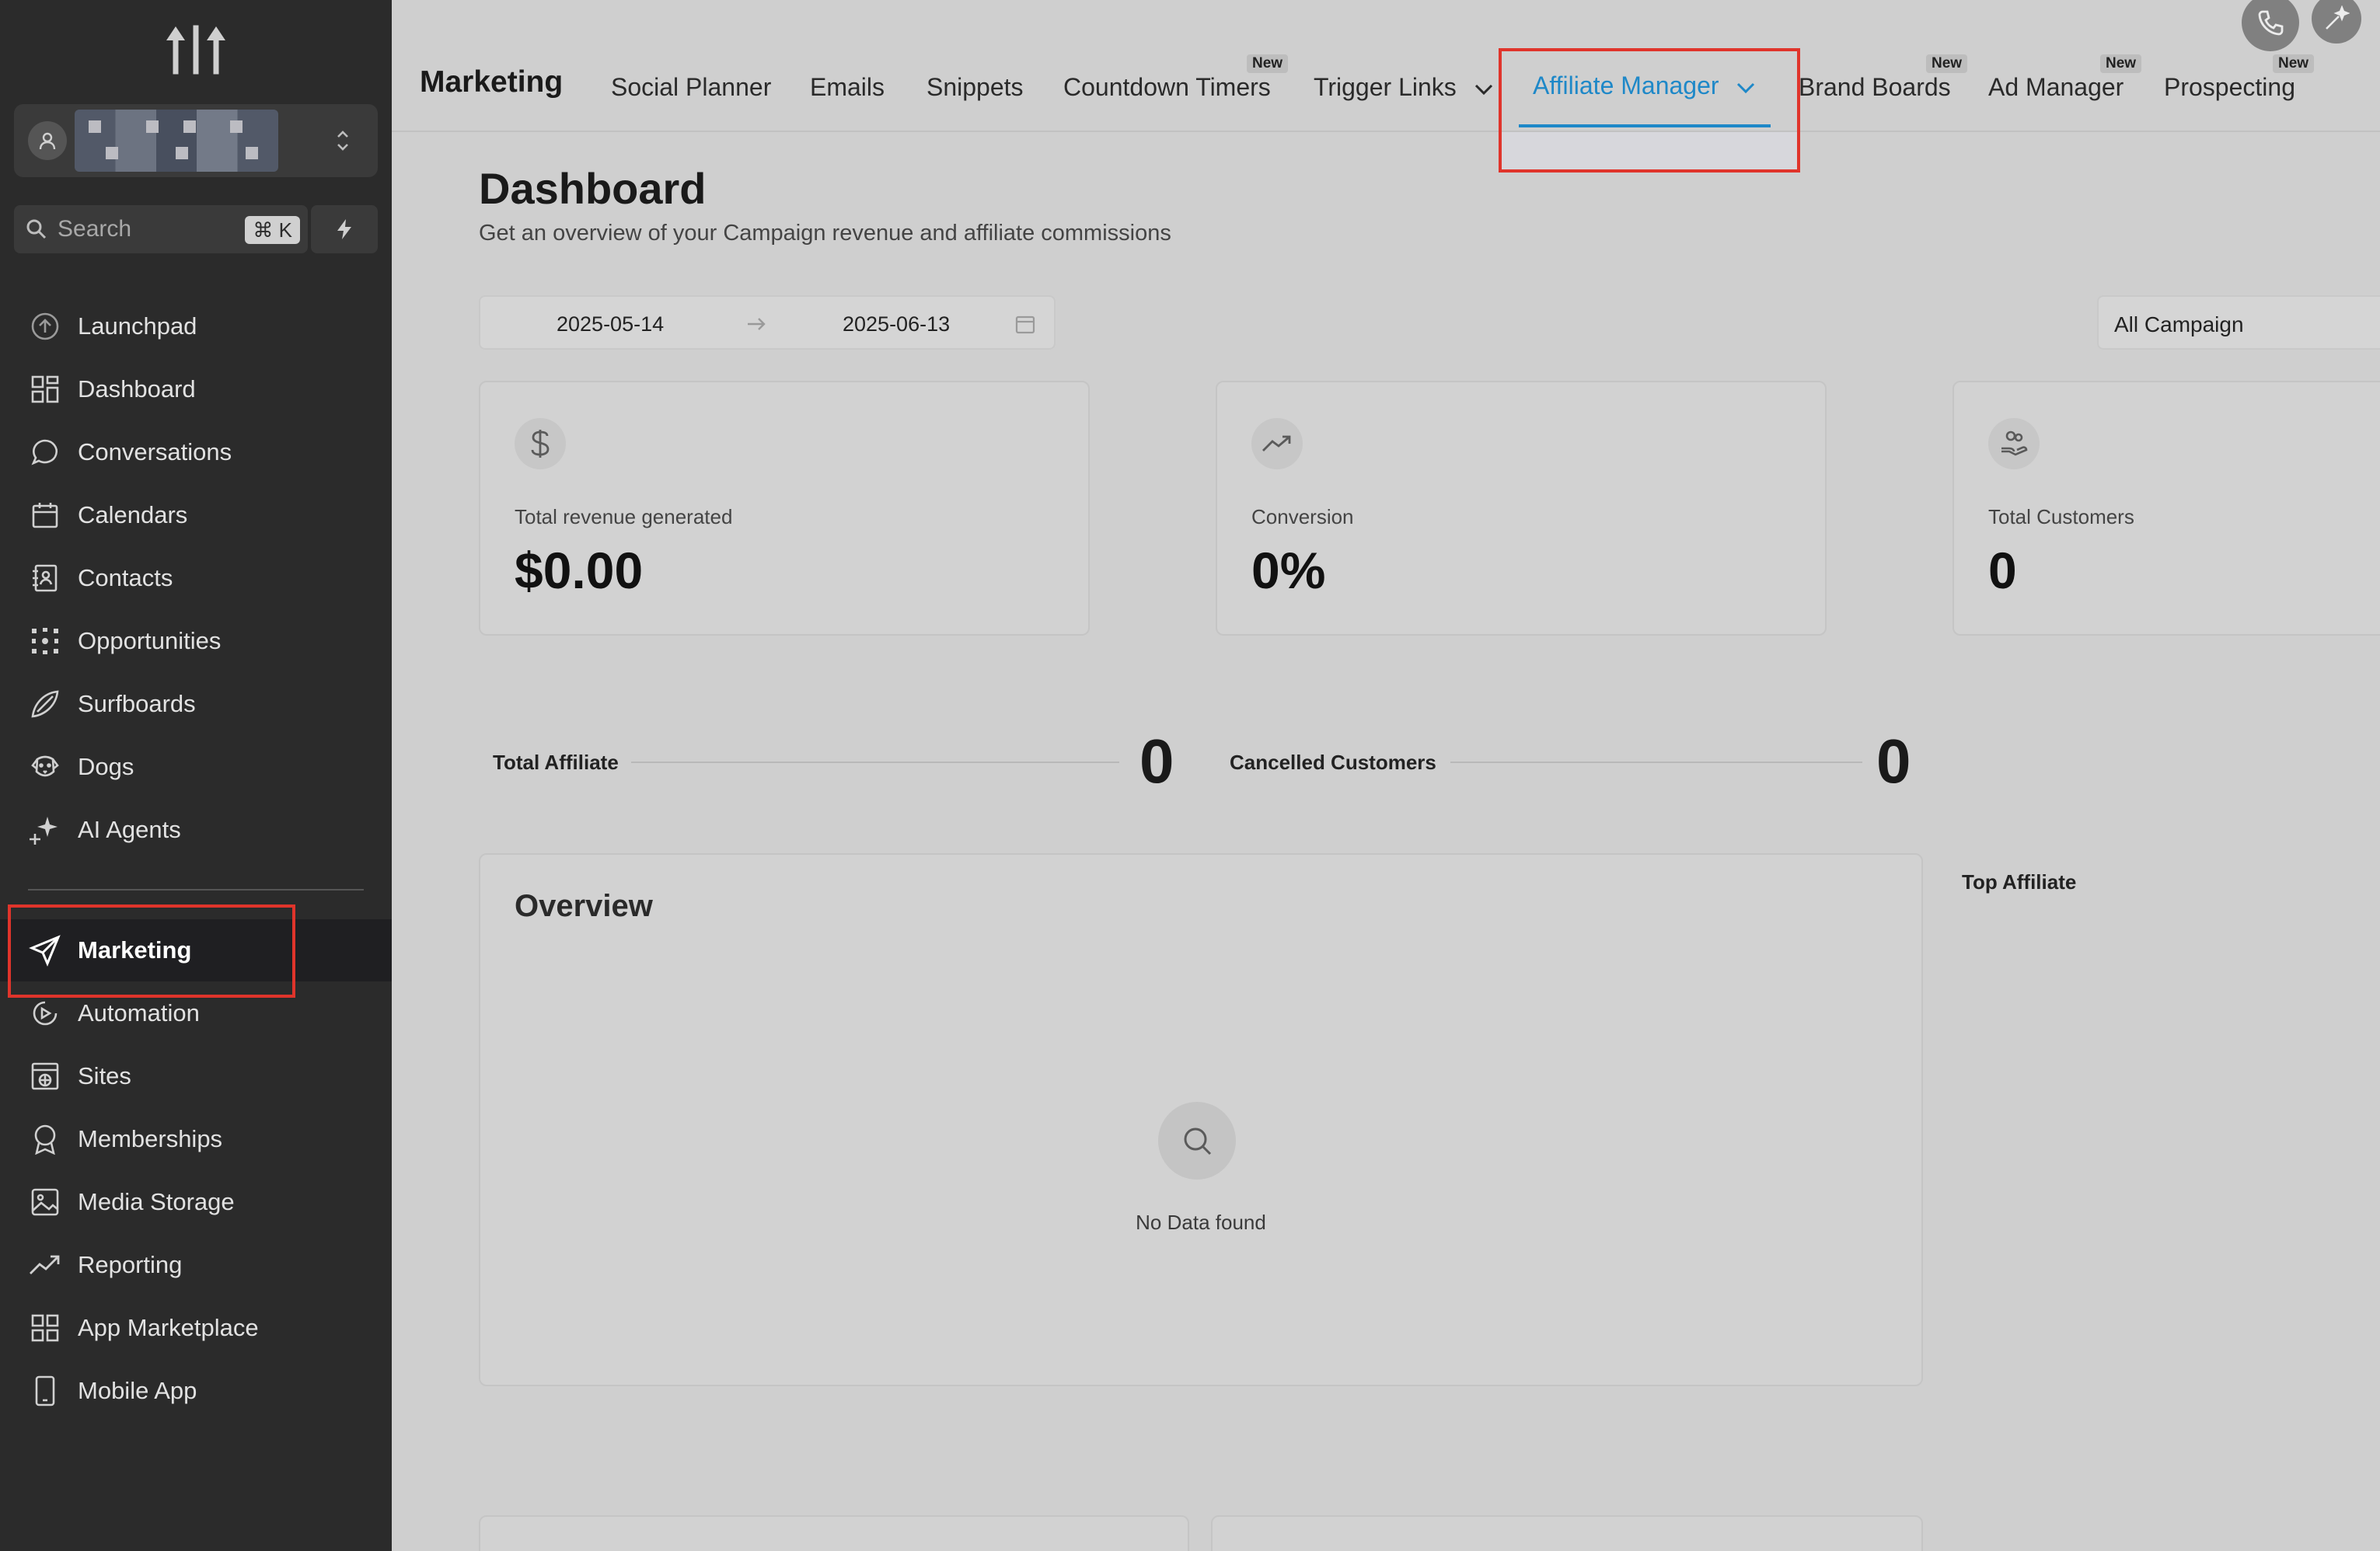  What do you see at coordinates (45, 515) in the screenshot?
I see `calendar-icon` at bounding box center [45, 515].